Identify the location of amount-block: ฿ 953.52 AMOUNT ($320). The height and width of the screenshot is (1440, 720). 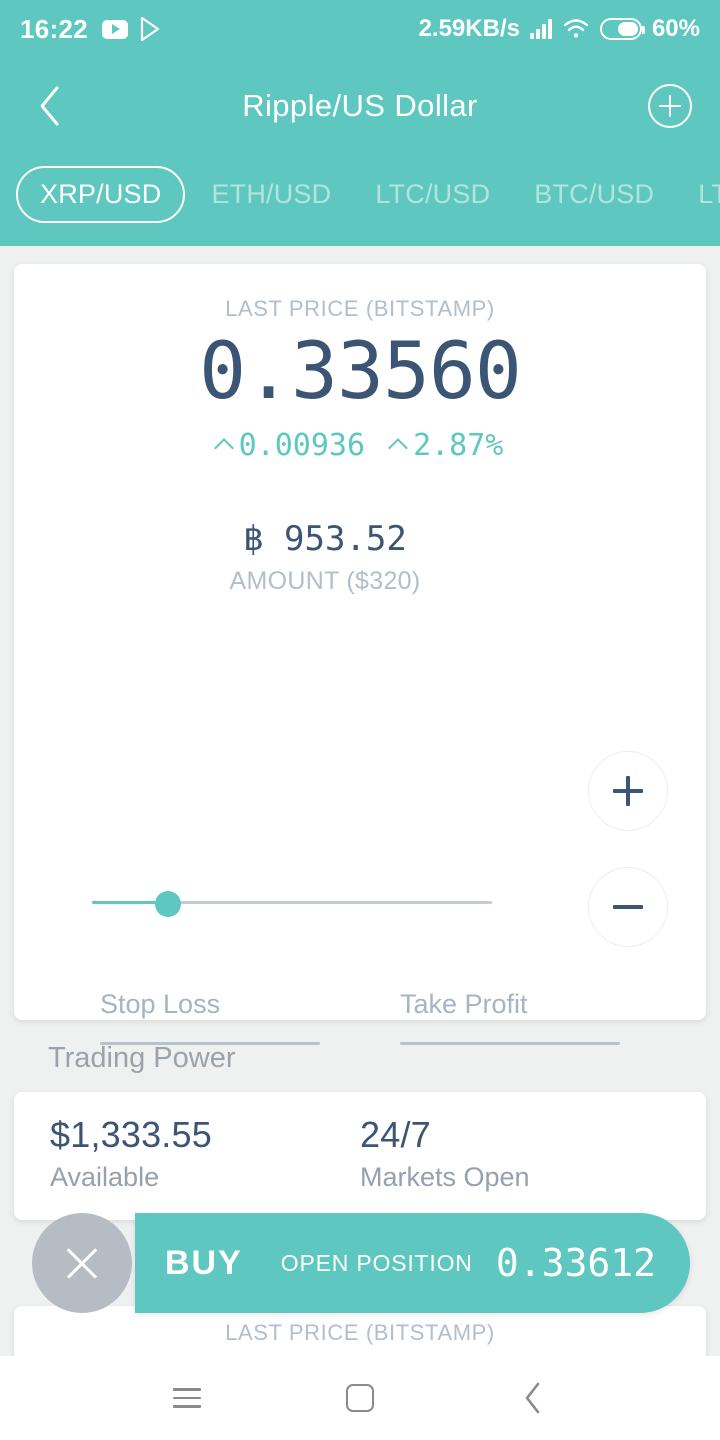
(360, 557).